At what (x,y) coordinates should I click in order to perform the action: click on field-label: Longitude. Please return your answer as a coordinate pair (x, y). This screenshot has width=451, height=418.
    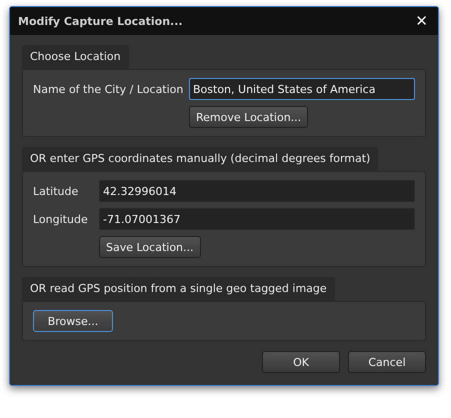
    Looking at the image, I should click on (61, 219).